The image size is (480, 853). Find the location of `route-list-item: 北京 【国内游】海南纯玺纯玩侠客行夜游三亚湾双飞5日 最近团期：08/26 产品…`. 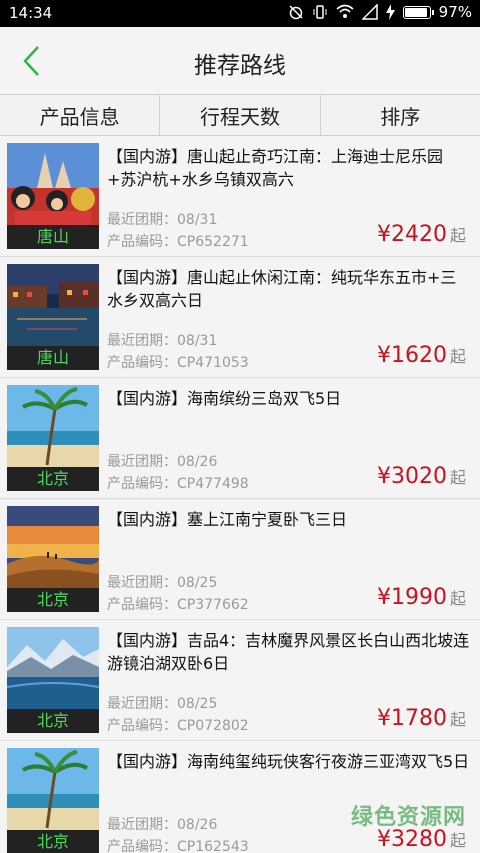

route-list-item: 北京 【国内游】海南纯玺纯玩侠客行夜游三亚湾双飞5日 最近团期：08/26 产品… is located at coordinates (240, 797).